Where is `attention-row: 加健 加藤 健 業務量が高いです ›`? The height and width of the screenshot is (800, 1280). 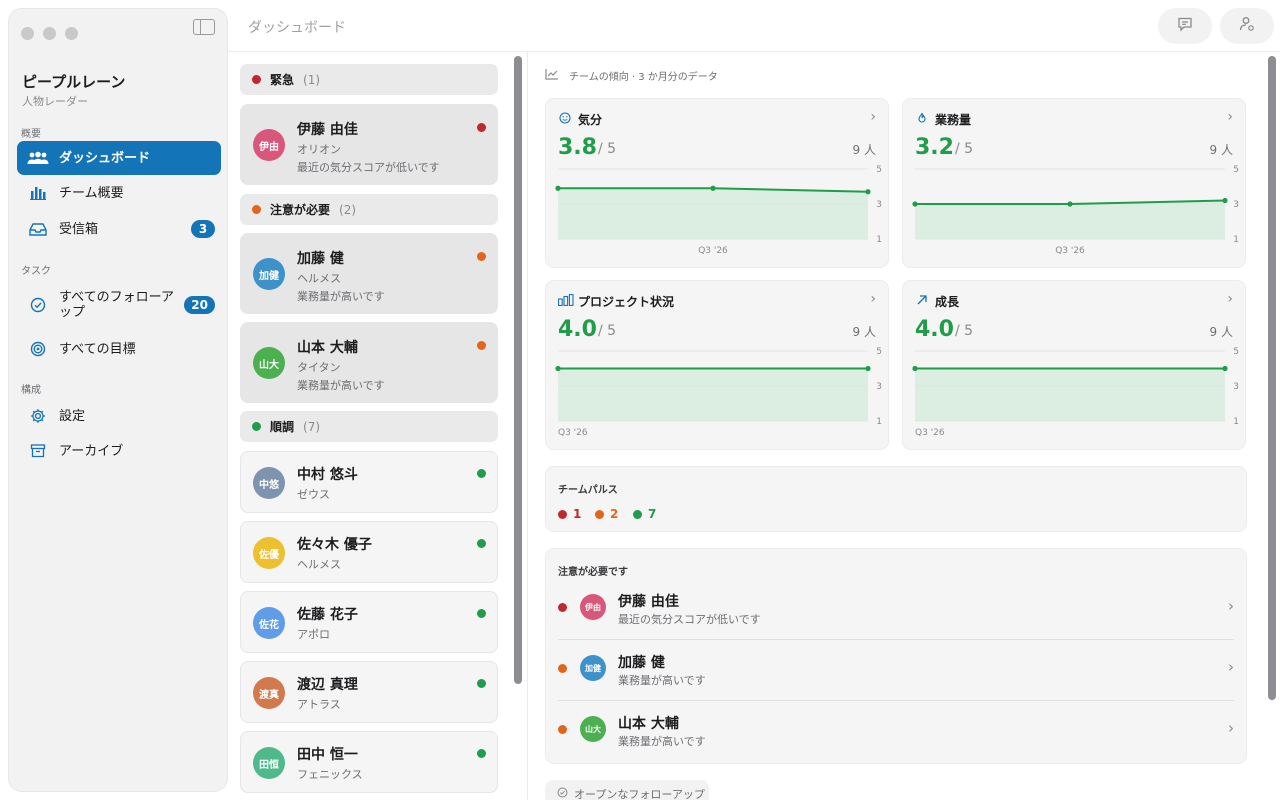
attention-row: 加健 加藤 健 業務量が高いです › is located at coordinates (897, 670).